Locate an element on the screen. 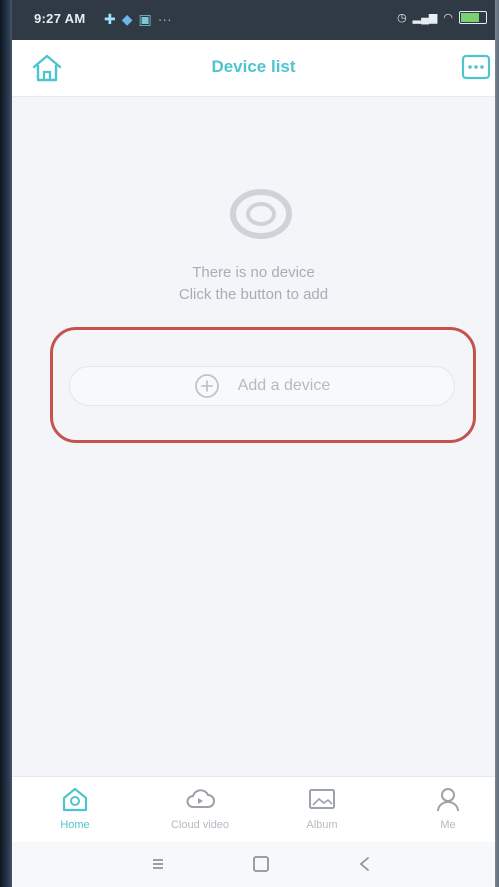 The height and width of the screenshot is (887, 499). add-device-button: Add a device is located at coordinates (262, 386).